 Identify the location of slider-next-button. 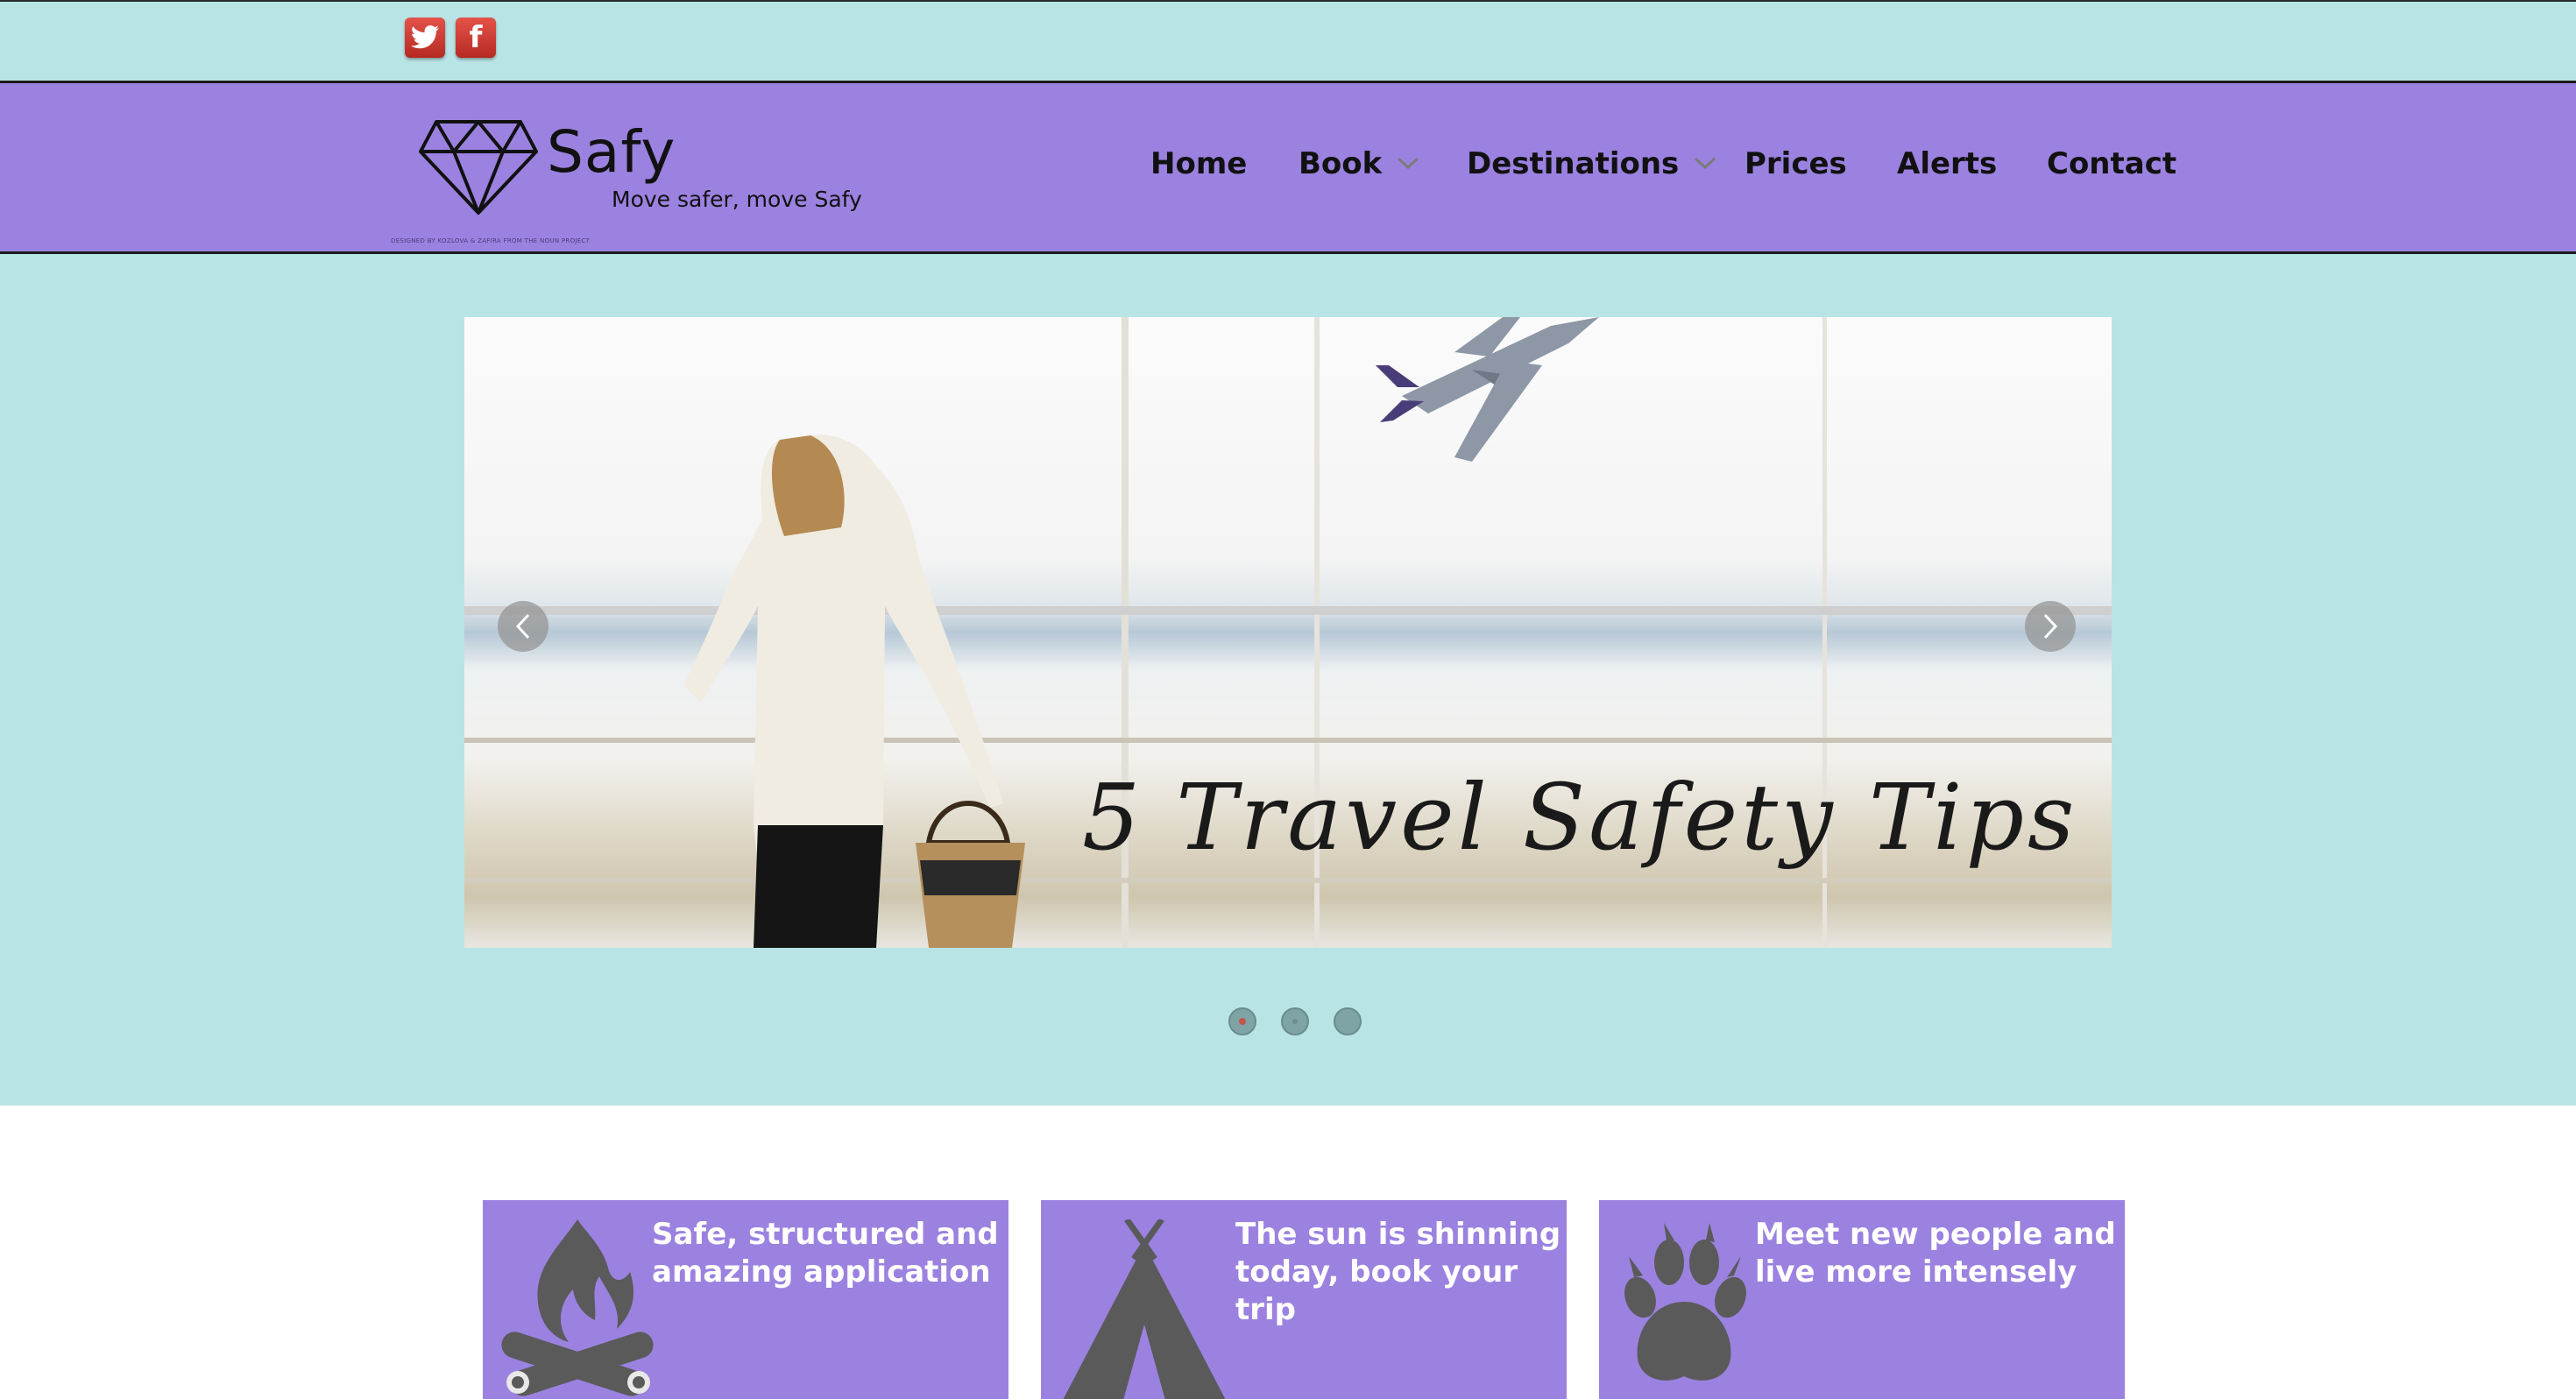
(2050, 626).